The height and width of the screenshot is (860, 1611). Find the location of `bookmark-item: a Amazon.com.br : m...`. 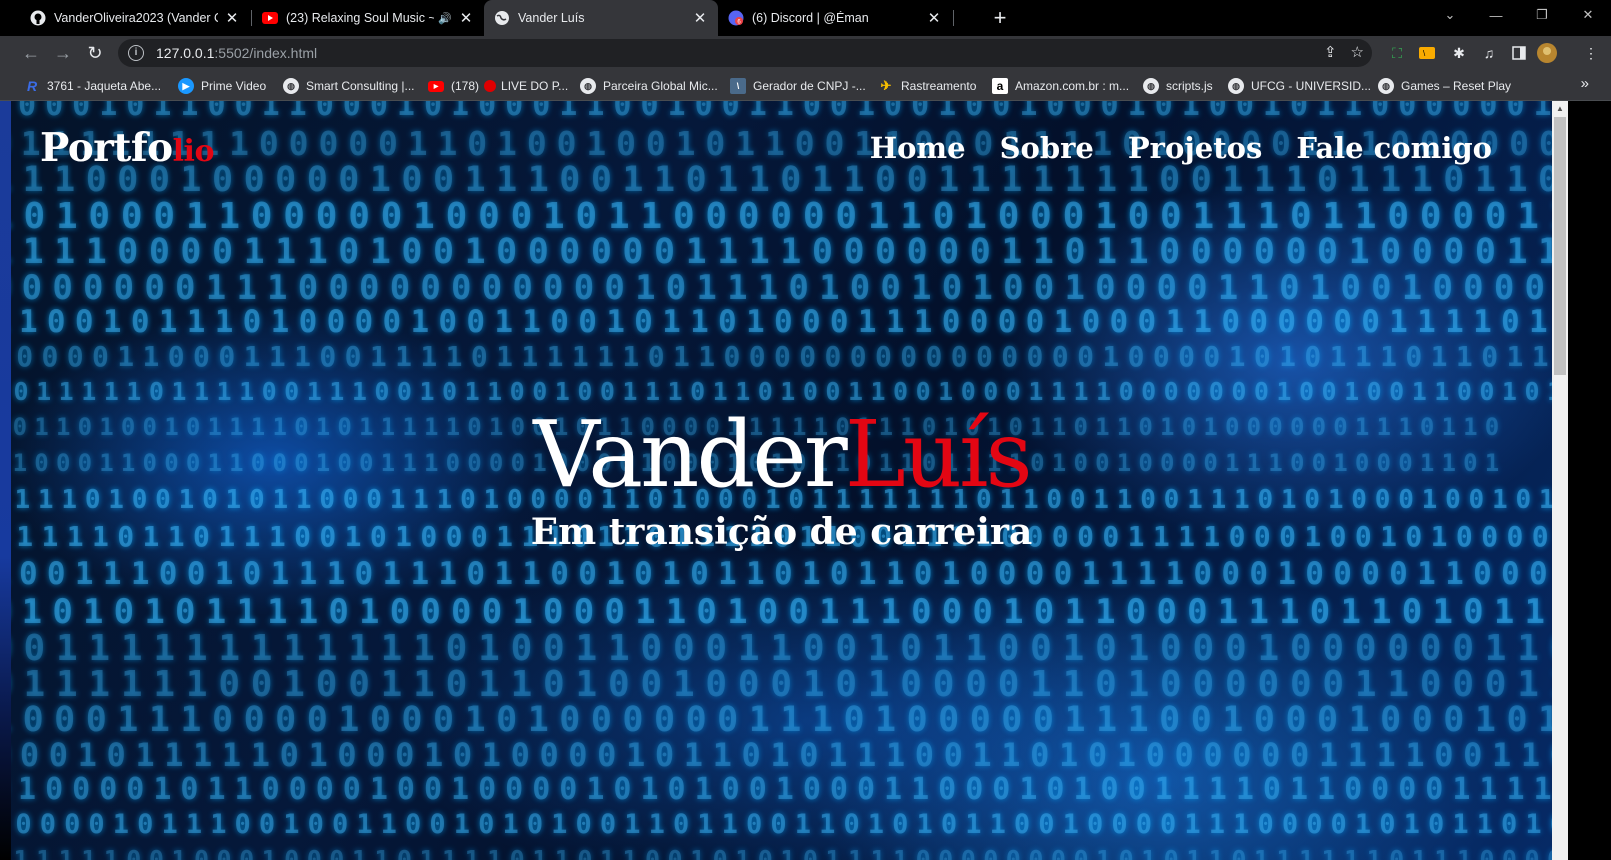

bookmark-item: a Amazon.com.br : m... is located at coordinates (1060, 86).